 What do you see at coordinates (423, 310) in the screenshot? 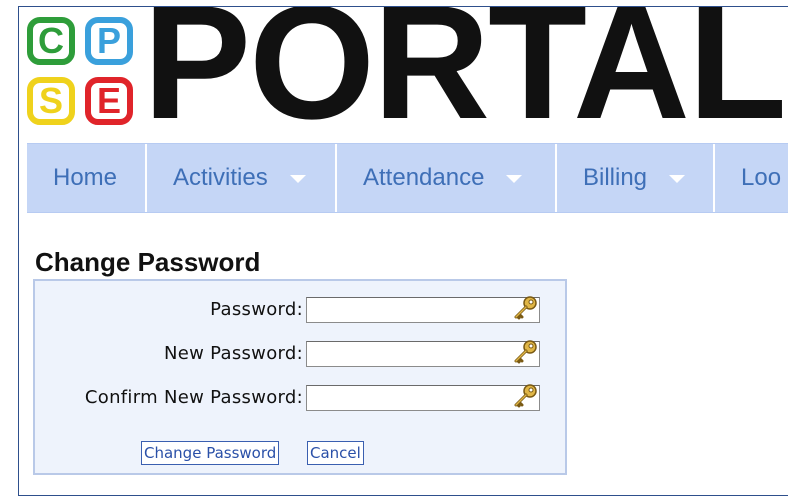
I see `password-field` at bounding box center [423, 310].